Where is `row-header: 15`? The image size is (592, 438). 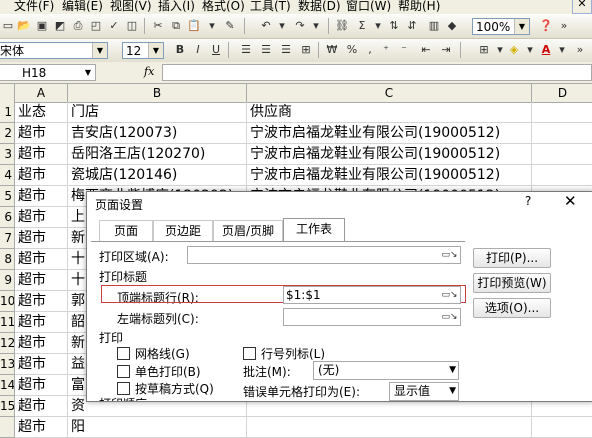
row-header: 15 is located at coordinates (7, 406).